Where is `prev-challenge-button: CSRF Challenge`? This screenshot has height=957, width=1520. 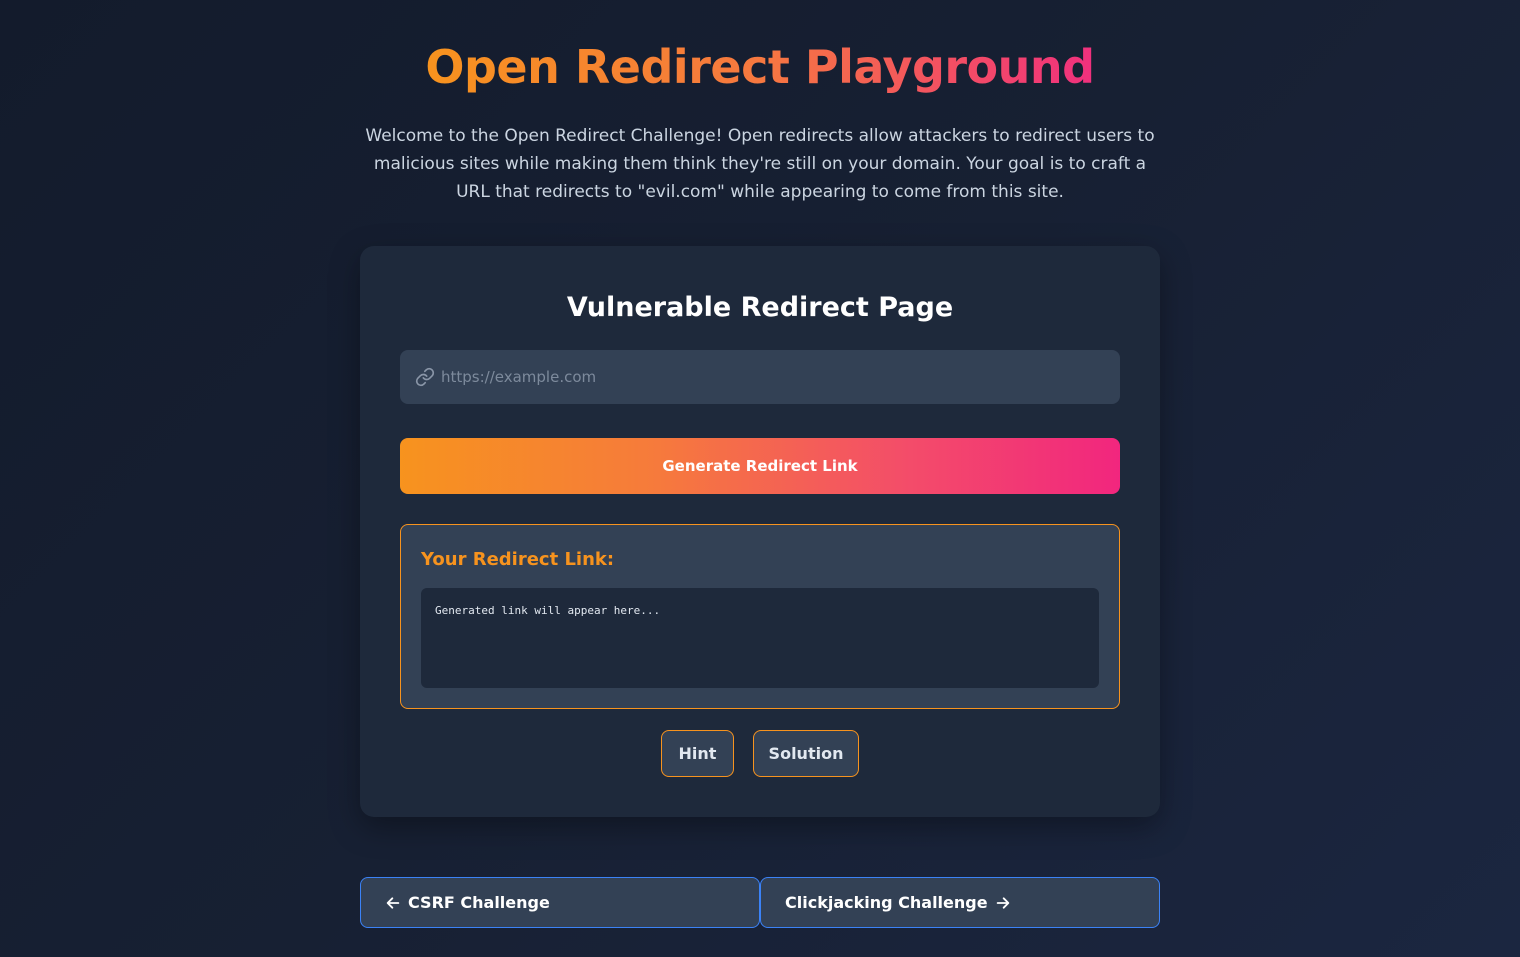 prev-challenge-button: CSRF Challenge is located at coordinates (560, 902).